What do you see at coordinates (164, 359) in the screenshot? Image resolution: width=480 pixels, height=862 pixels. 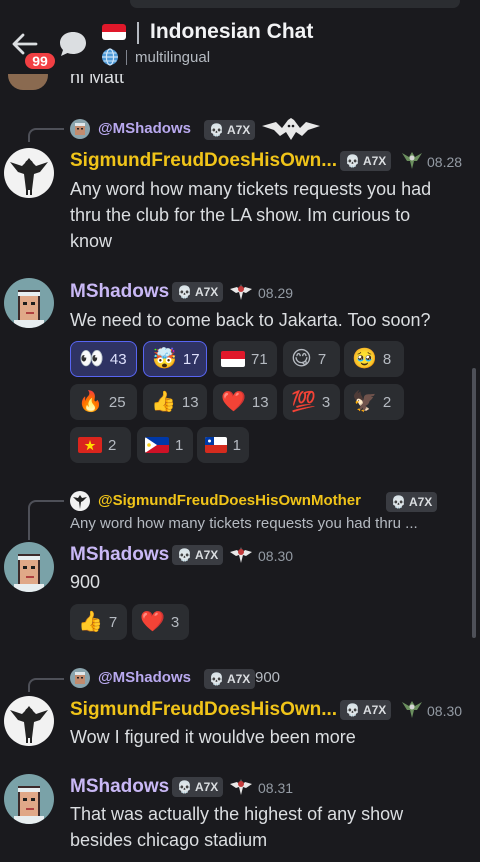 I see `mind-blown-icon: 🤯` at bounding box center [164, 359].